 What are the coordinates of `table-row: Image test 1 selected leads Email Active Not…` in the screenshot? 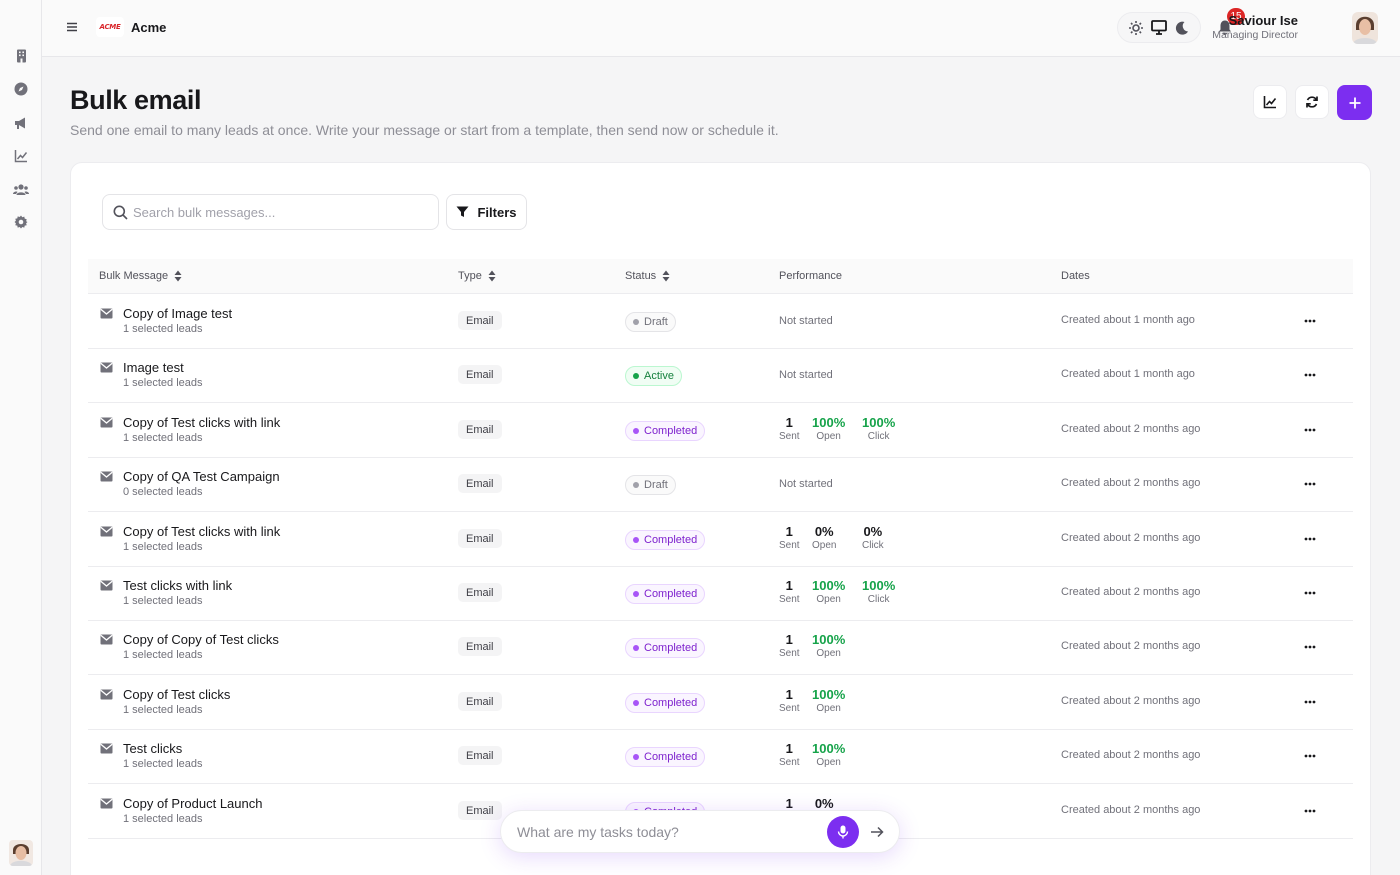 It's located at (720, 375).